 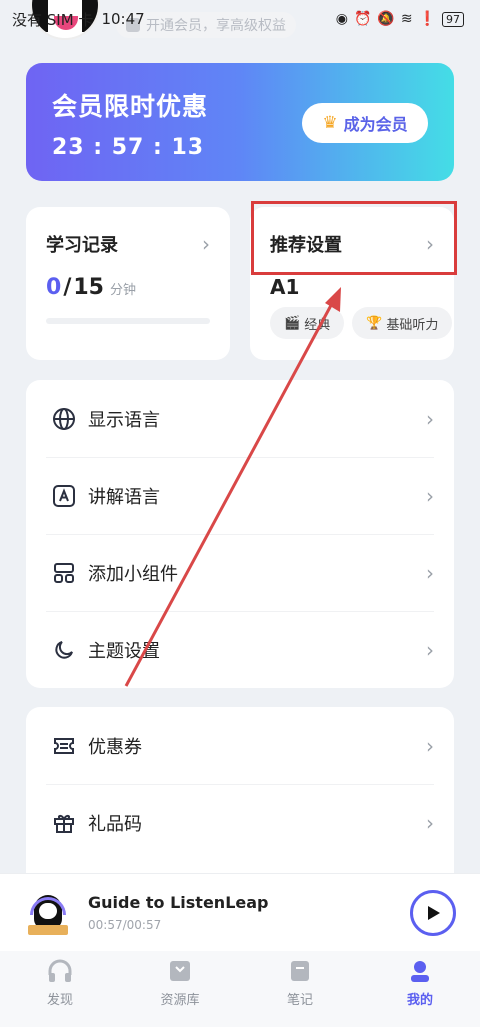 What do you see at coordinates (240, 19) in the screenshot?
I see `status-bar: 没有 SIM 卡 10:47 ◉ ⏰ 🔕 ≋ ❗ 97` at bounding box center [240, 19].